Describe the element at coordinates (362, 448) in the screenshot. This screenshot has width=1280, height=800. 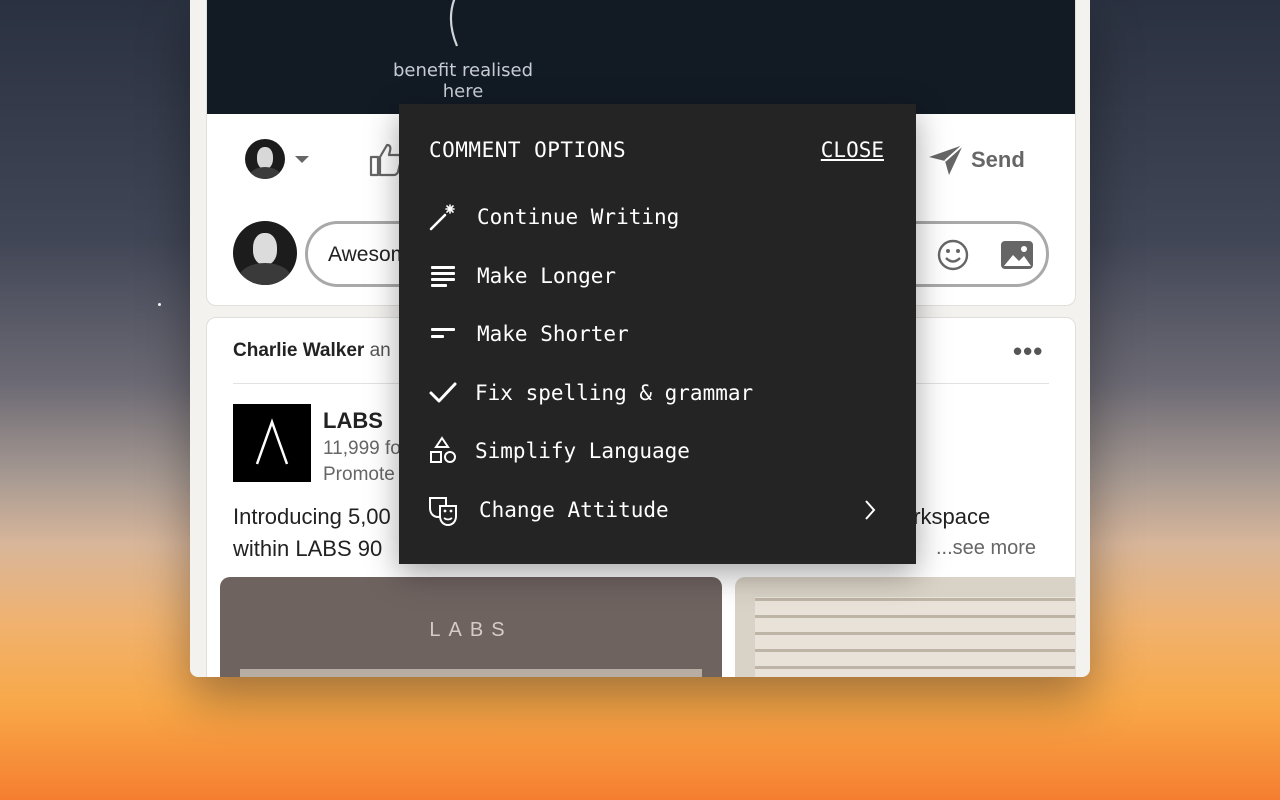
I see `company-followers: 11,999 fo` at that location.